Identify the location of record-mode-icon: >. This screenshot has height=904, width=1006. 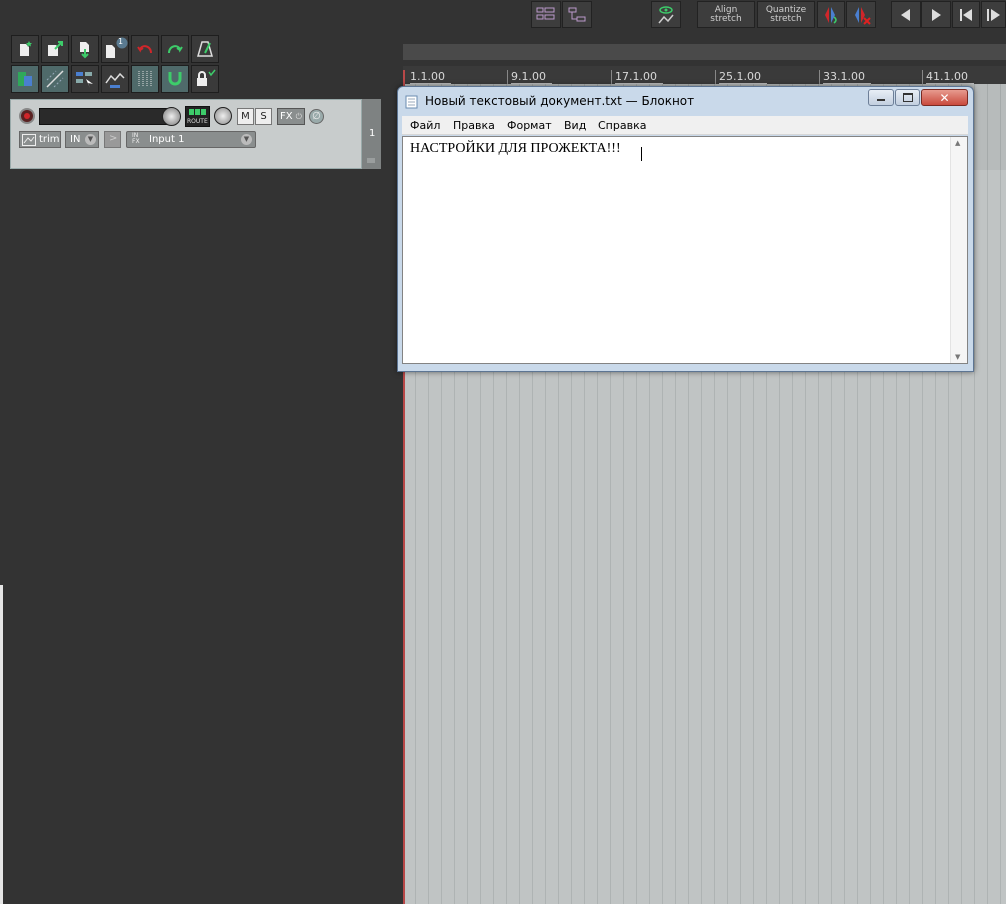
(113, 138).